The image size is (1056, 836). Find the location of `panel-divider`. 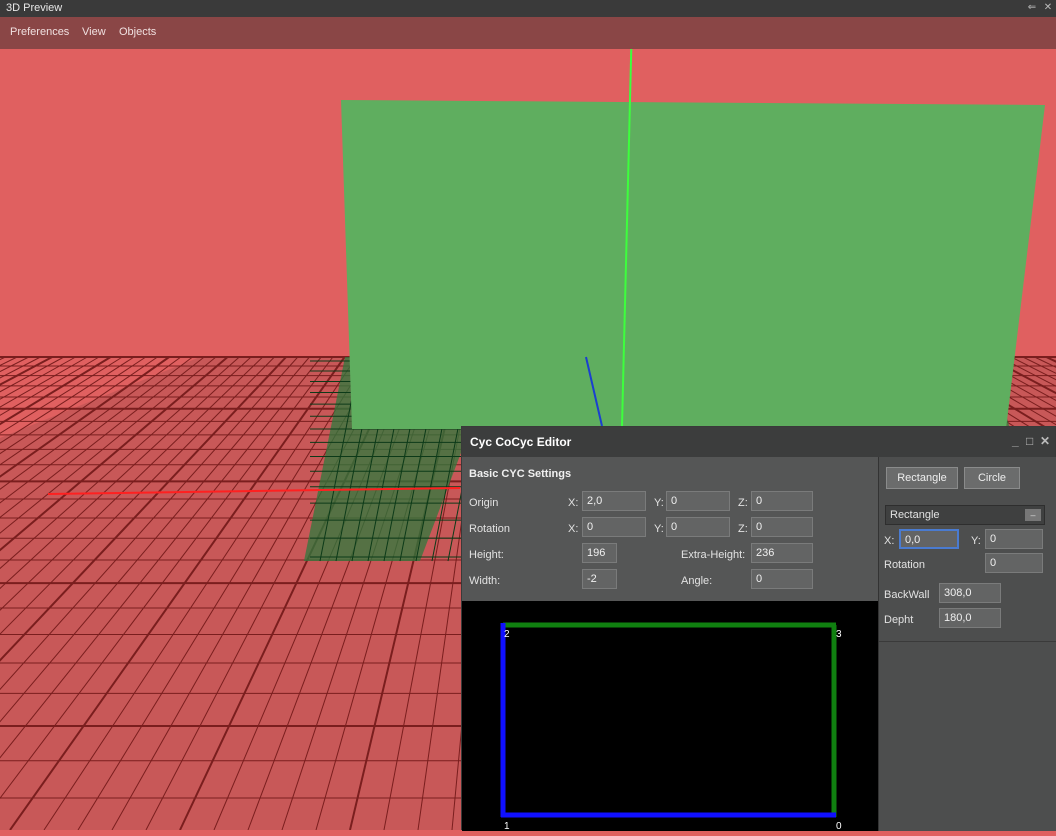

panel-divider is located at coordinates (967, 641).